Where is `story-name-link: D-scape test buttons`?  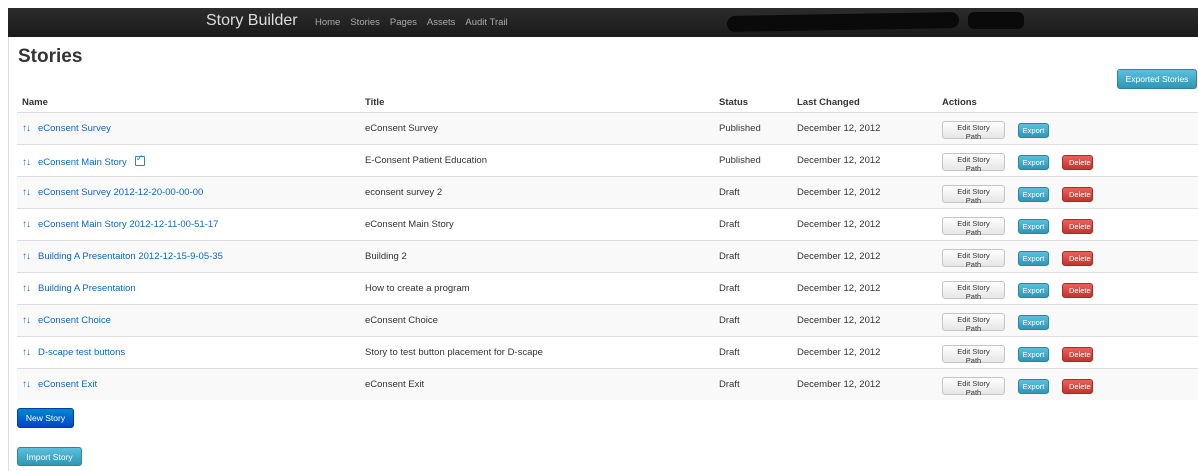 story-name-link: D-scape test buttons is located at coordinates (81, 352).